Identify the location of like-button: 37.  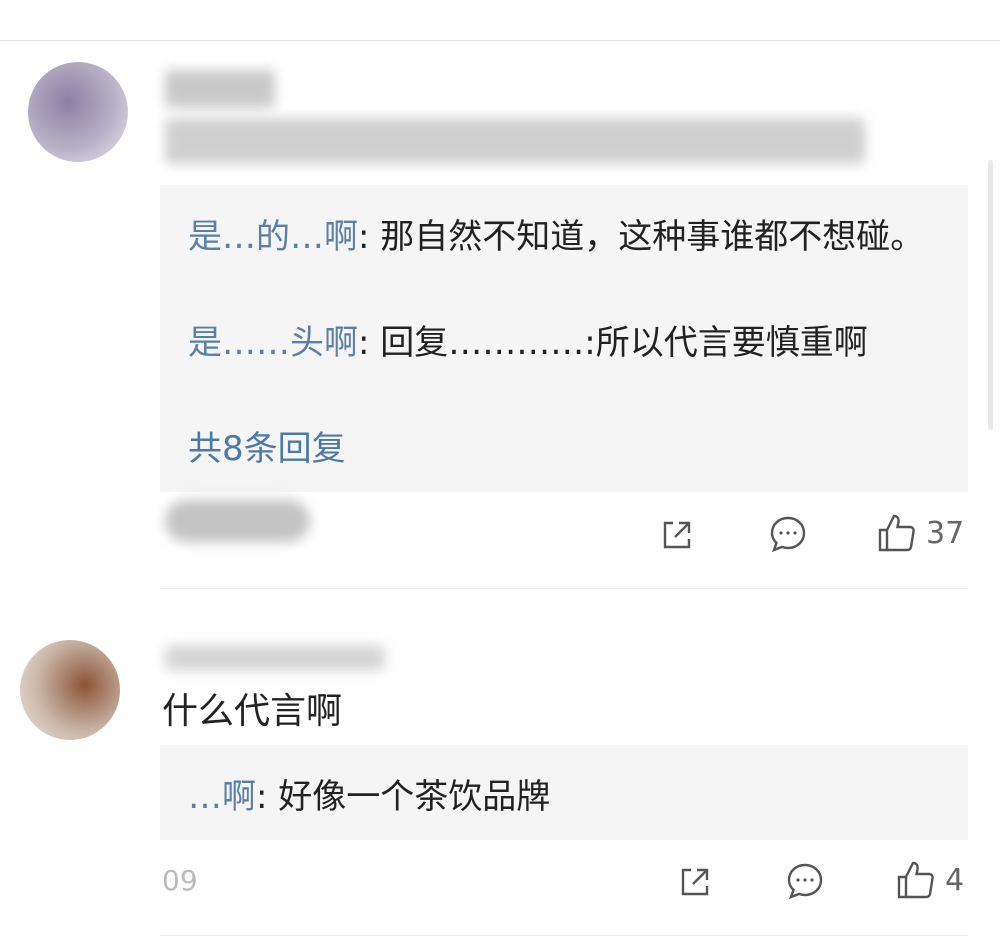
(924, 533).